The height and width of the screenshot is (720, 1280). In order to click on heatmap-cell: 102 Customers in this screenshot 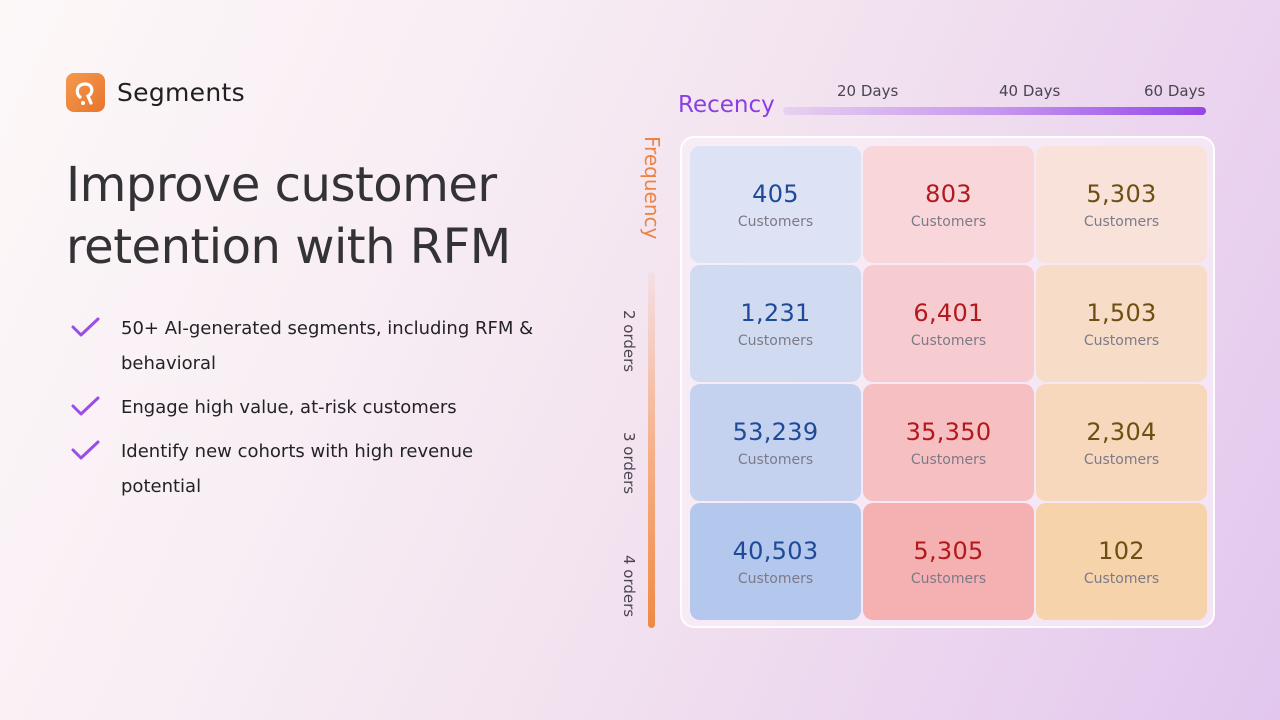, I will do `click(1121, 561)`.